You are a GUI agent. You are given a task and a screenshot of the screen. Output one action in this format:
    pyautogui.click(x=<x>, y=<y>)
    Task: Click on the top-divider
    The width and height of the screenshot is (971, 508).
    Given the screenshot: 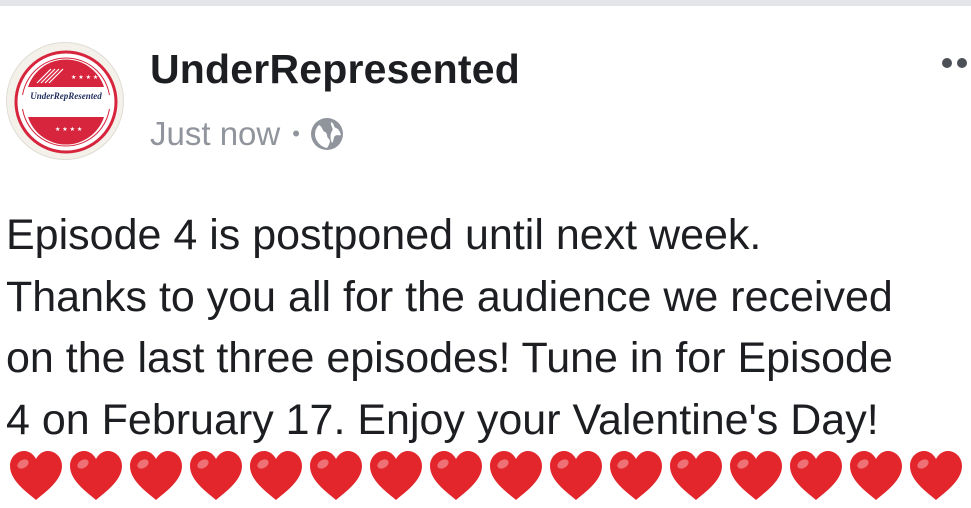 What is the action you would take?
    pyautogui.click(x=485, y=3)
    